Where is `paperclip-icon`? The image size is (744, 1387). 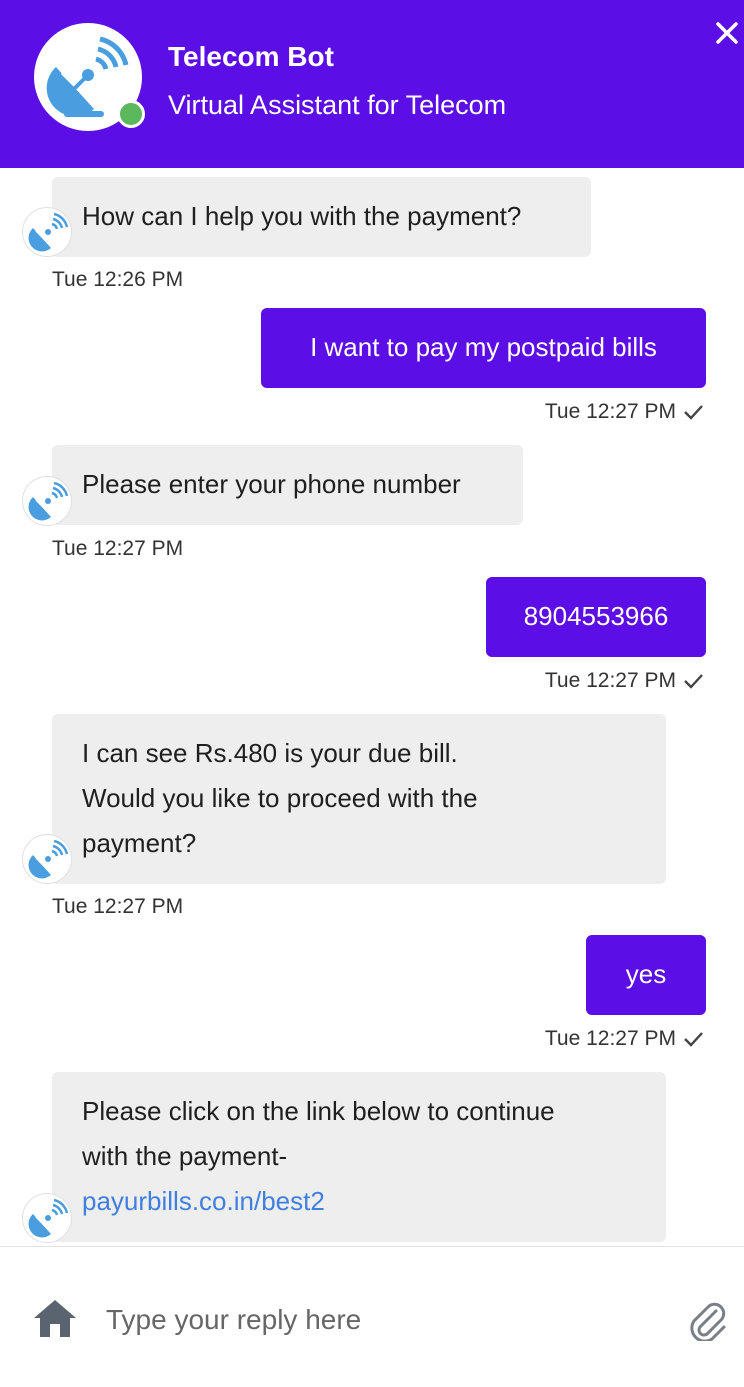
paperclip-icon is located at coordinates (708, 1322).